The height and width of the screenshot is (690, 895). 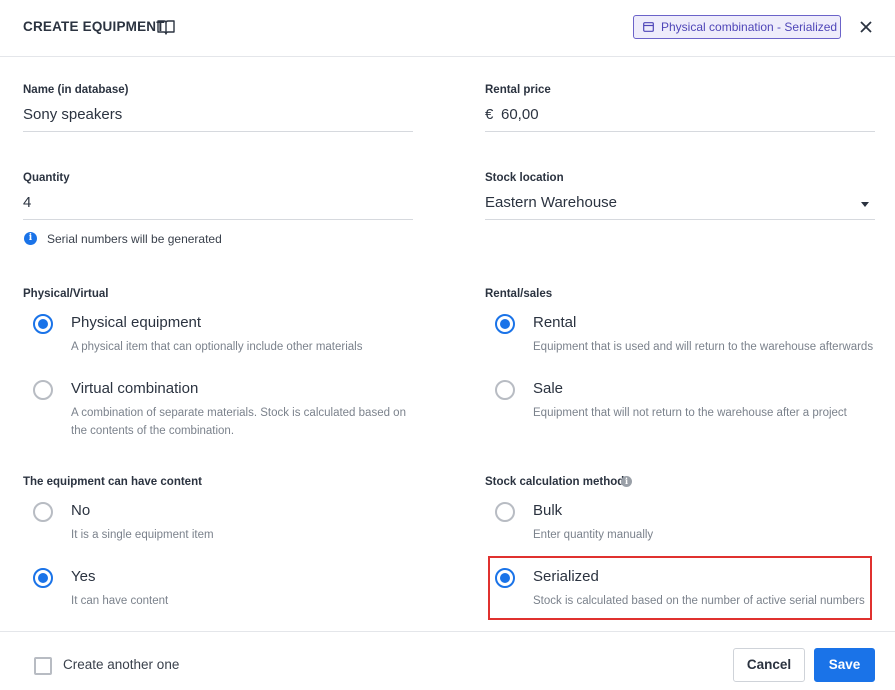 I want to click on book-icon, so click(x=166, y=27).